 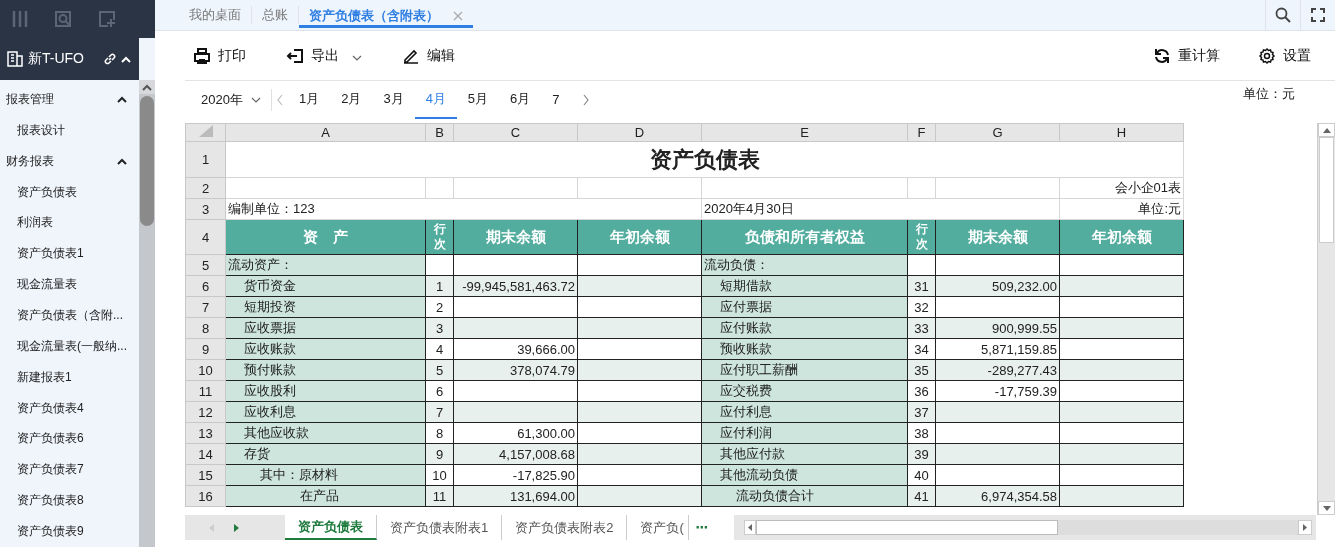 I want to click on table-cell: 会小企01表, so click(x=1121, y=188).